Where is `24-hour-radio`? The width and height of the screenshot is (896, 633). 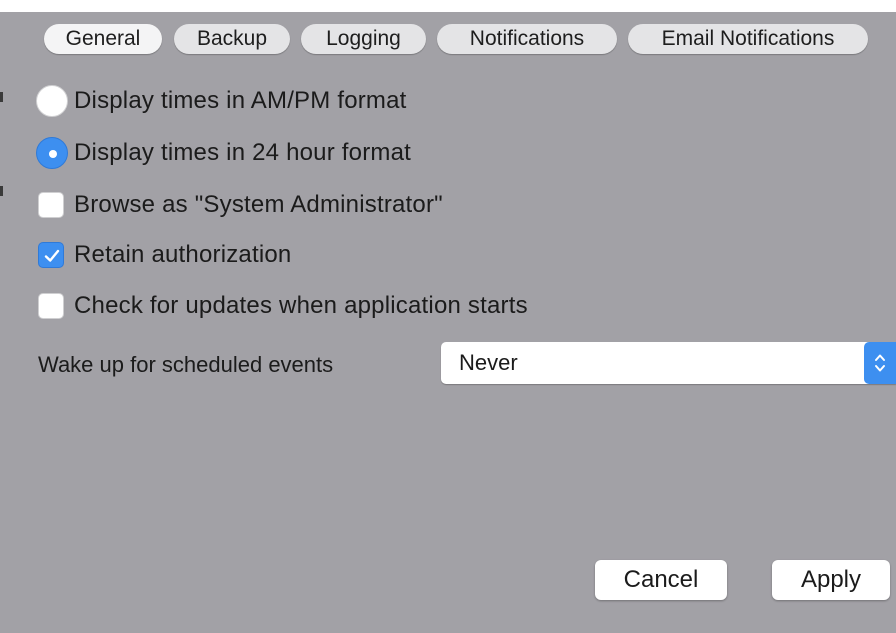 24-hour-radio is located at coordinates (52, 153).